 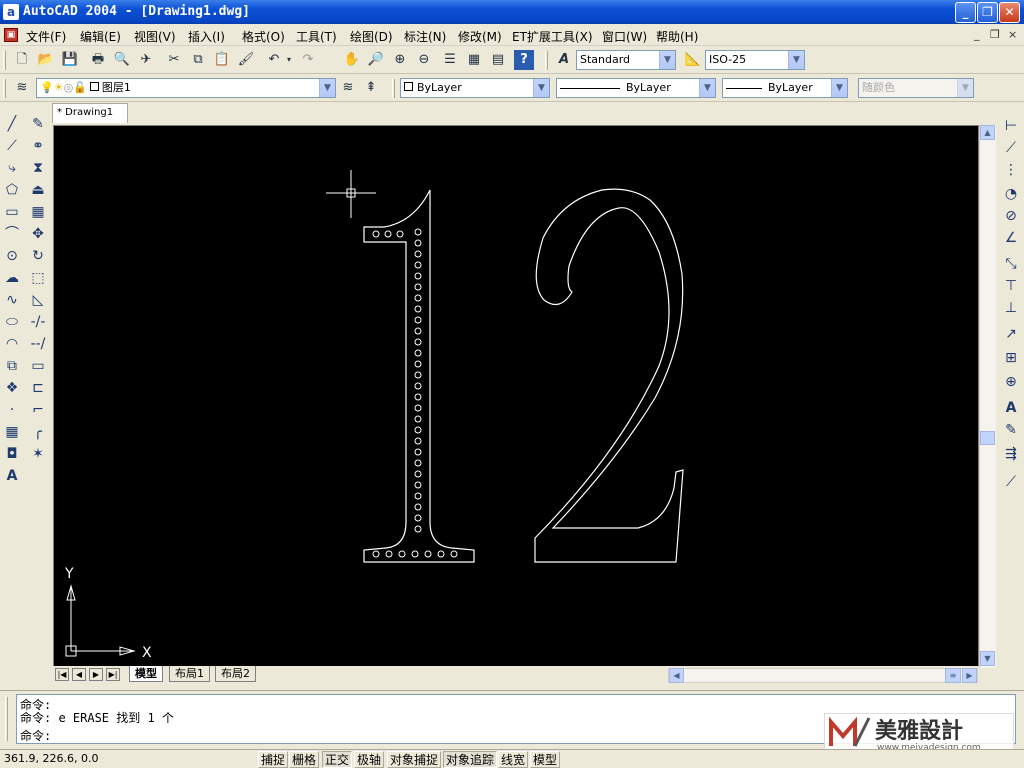 I want to click on ellipse-arc-icon: ◠, so click(x=12, y=344).